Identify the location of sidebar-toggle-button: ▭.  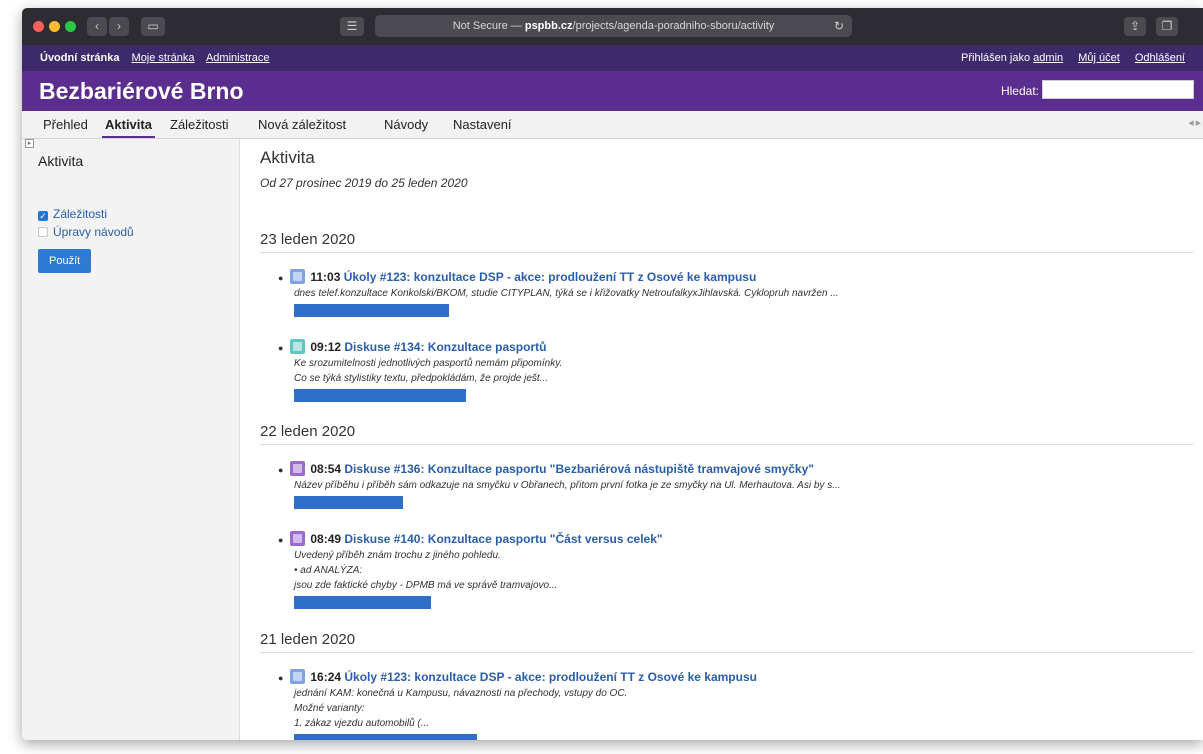
(153, 26).